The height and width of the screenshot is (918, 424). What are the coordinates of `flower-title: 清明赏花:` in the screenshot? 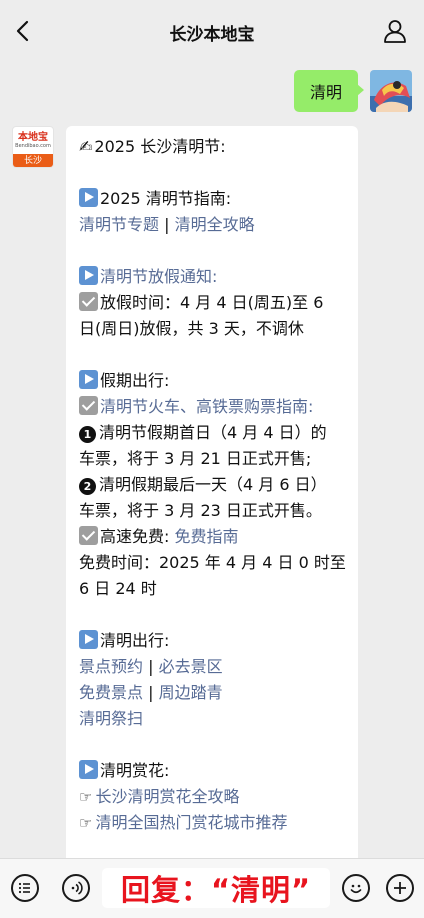 It's located at (135, 770).